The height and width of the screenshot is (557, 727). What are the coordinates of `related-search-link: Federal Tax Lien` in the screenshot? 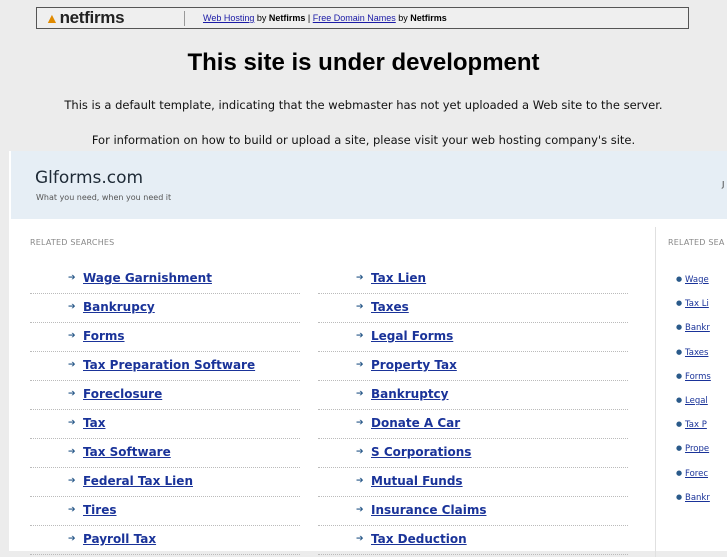 It's located at (138, 481).